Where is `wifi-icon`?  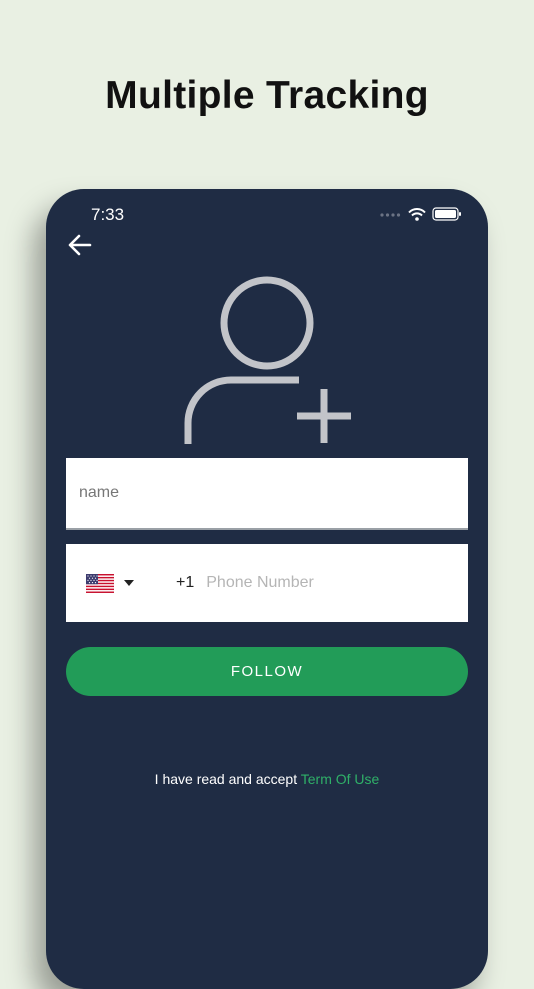 wifi-icon is located at coordinates (417, 214).